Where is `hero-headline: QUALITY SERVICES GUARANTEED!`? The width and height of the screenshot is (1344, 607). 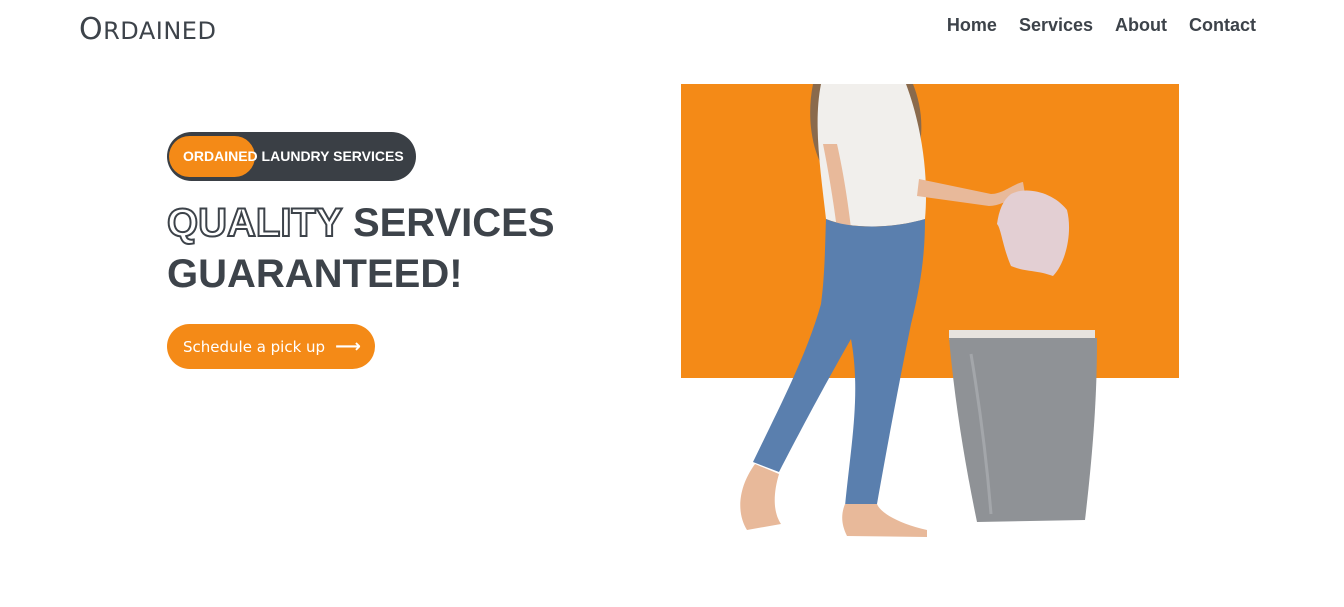
hero-headline: QUALITY SERVICES GUARANTEED! is located at coordinates (360, 249).